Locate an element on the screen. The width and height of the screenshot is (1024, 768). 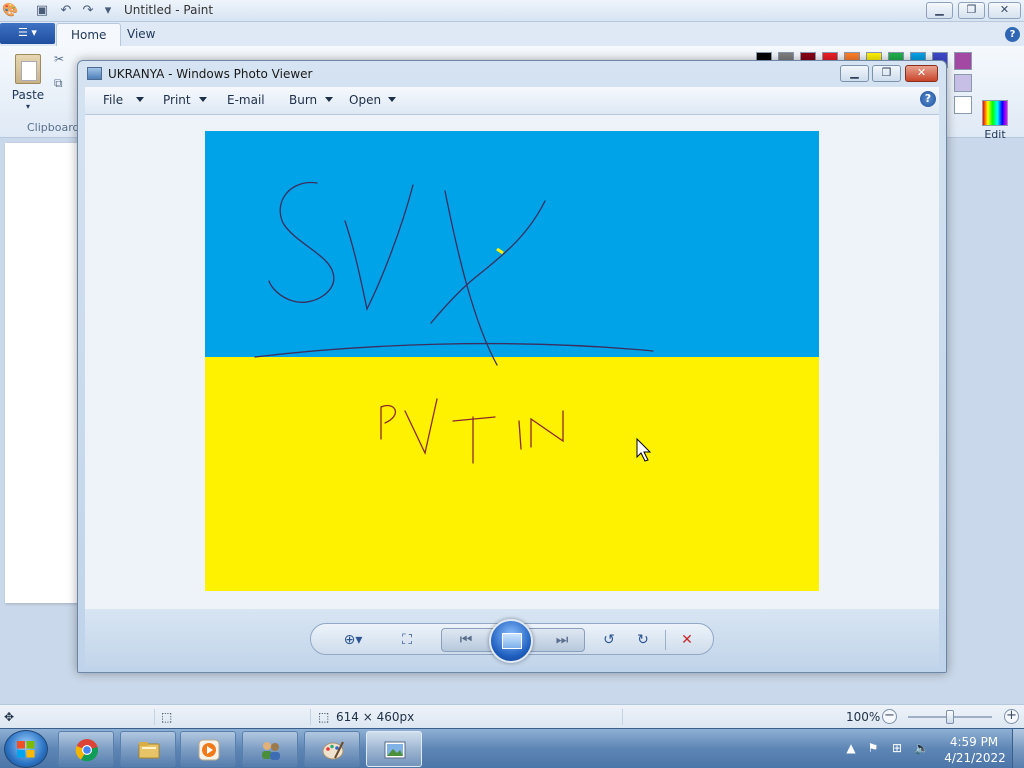
zoom-in-button: + is located at coordinates (1011, 716).